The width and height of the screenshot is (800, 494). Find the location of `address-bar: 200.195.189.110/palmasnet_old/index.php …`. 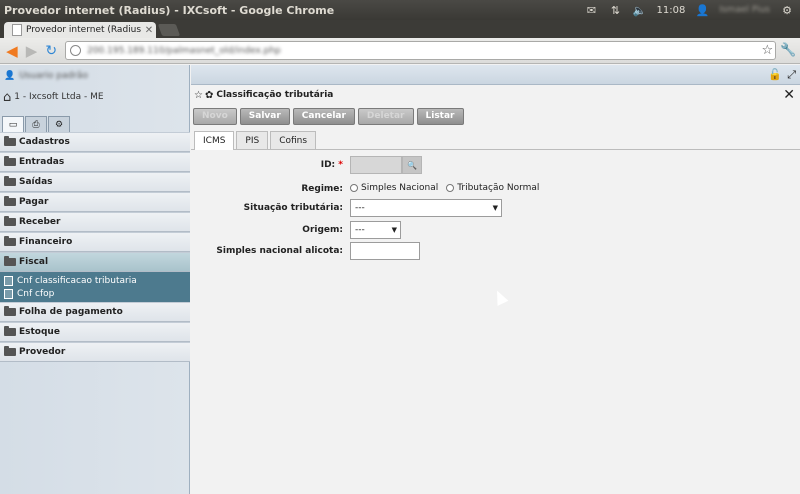

address-bar: 200.195.189.110/palmasnet_old/index.php … is located at coordinates (421, 50).